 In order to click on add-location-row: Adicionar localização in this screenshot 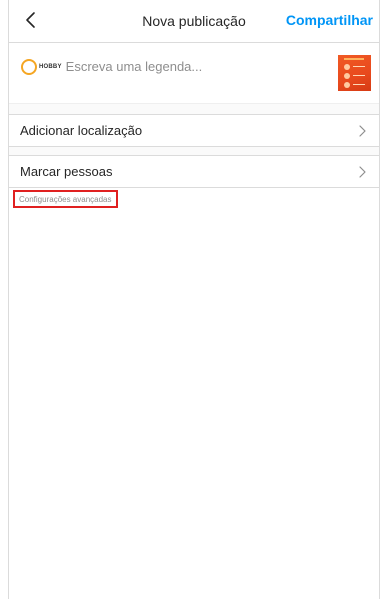, I will do `click(194, 131)`.